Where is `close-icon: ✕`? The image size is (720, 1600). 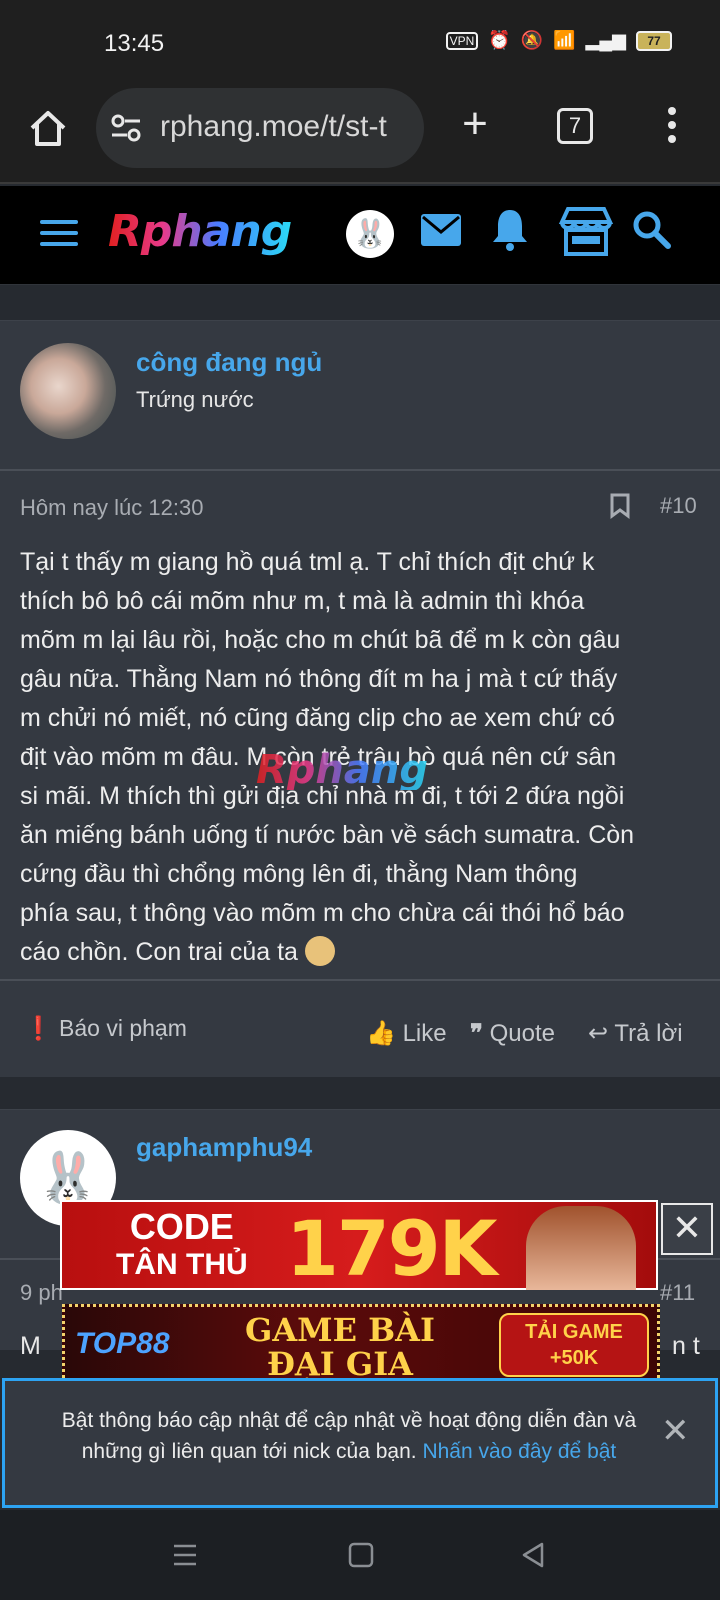 close-icon: ✕ is located at coordinates (675, 1431).